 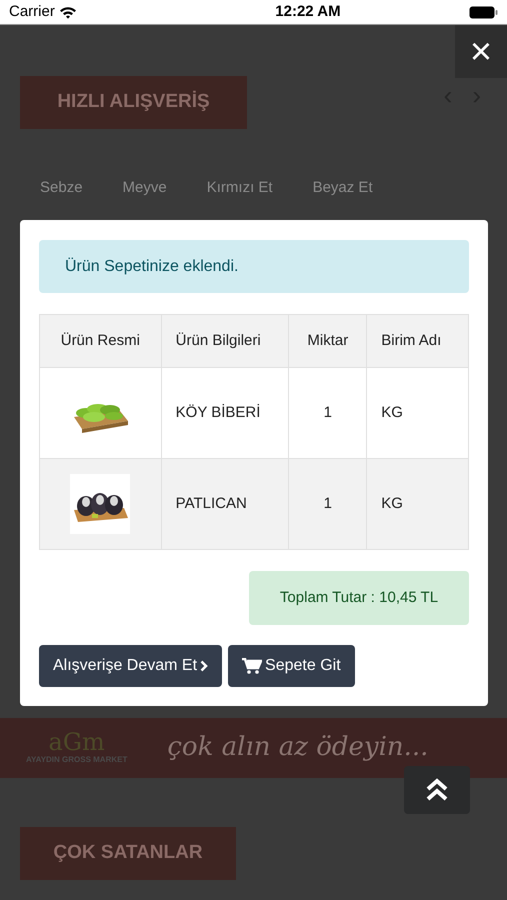 I want to click on category-tab: Beyaz Et, so click(x=342, y=188).